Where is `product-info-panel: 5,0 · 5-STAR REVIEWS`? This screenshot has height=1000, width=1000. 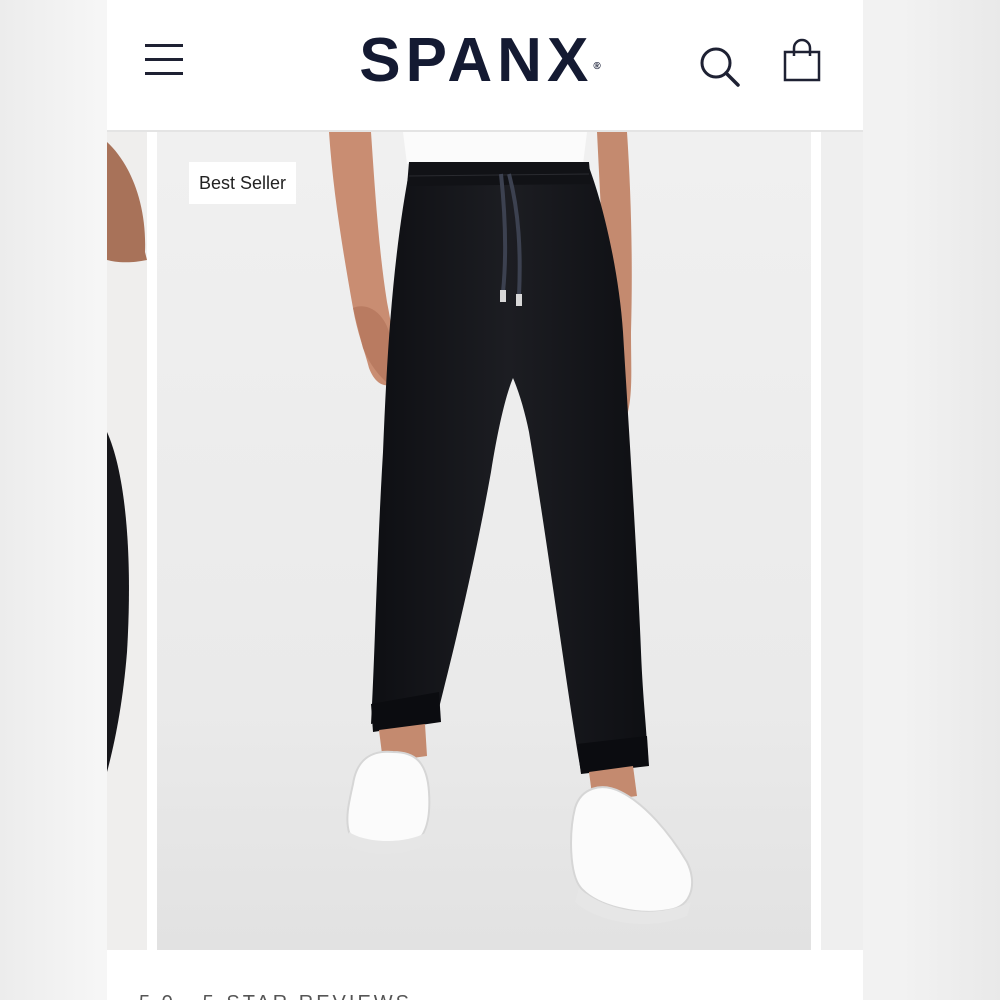 product-info-panel: 5,0 · 5-STAR REVIEWS is located at coordinates (485, 977).